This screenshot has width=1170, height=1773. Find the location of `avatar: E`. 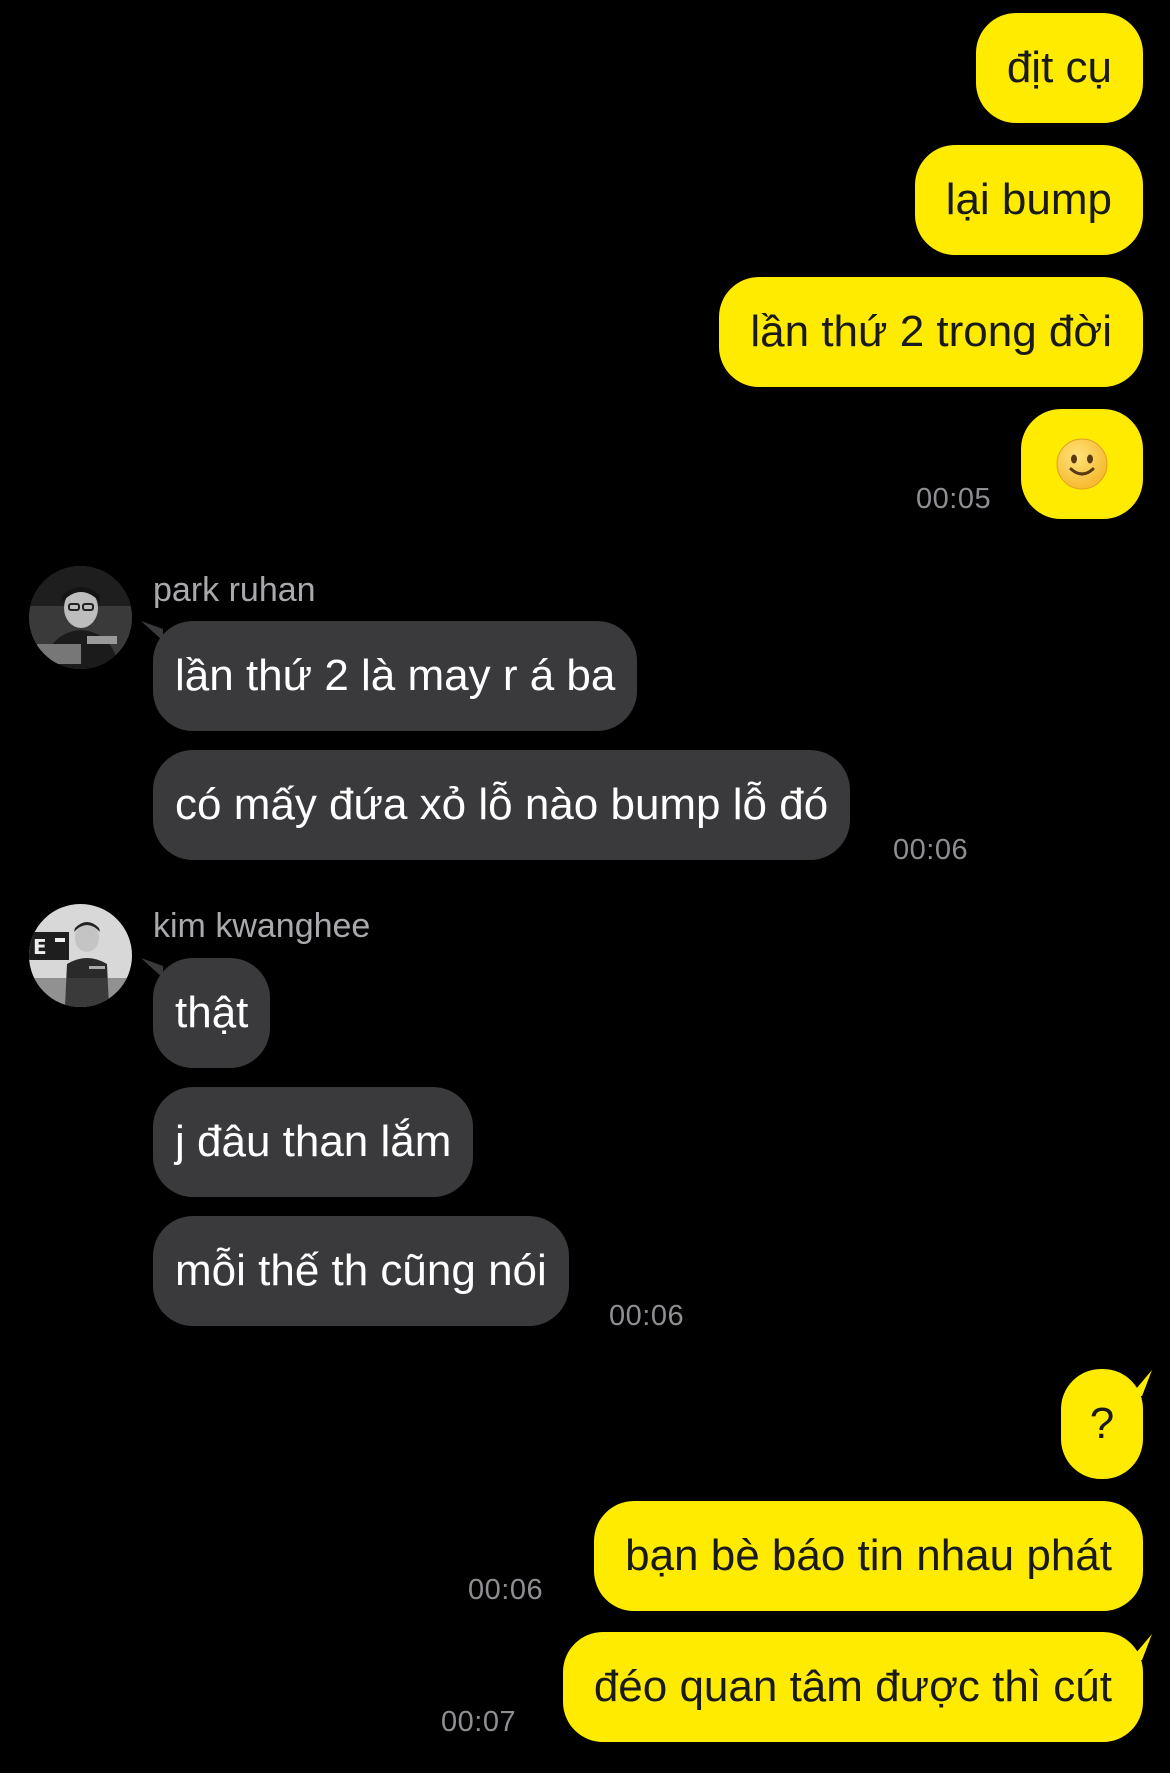

avatar: E is located at coordinates (80, 955).